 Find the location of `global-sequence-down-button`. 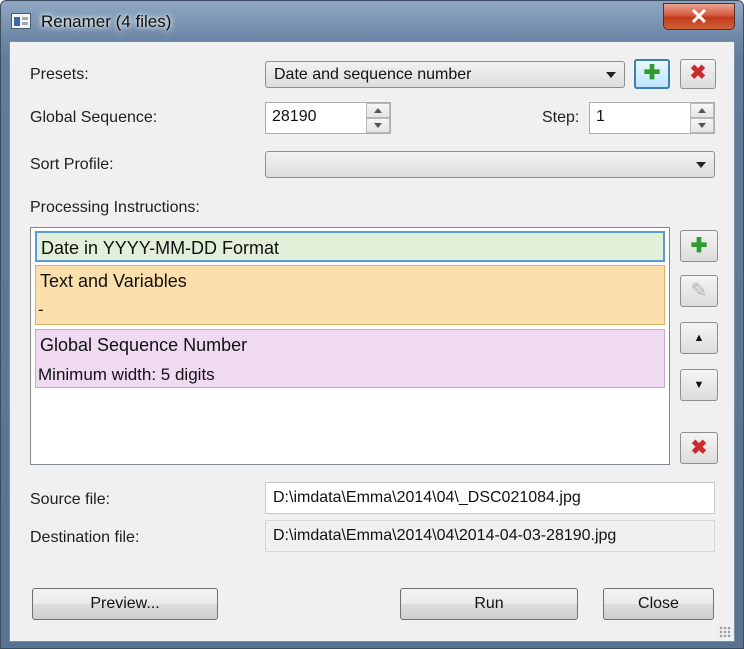

global-sequence-down-button is located at coordinates (378, 125).